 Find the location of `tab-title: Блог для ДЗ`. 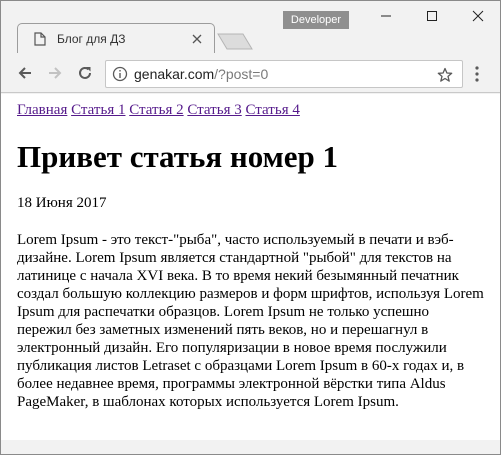

tab-title: Блог для ДЗ is located at coordinates (91, 38).